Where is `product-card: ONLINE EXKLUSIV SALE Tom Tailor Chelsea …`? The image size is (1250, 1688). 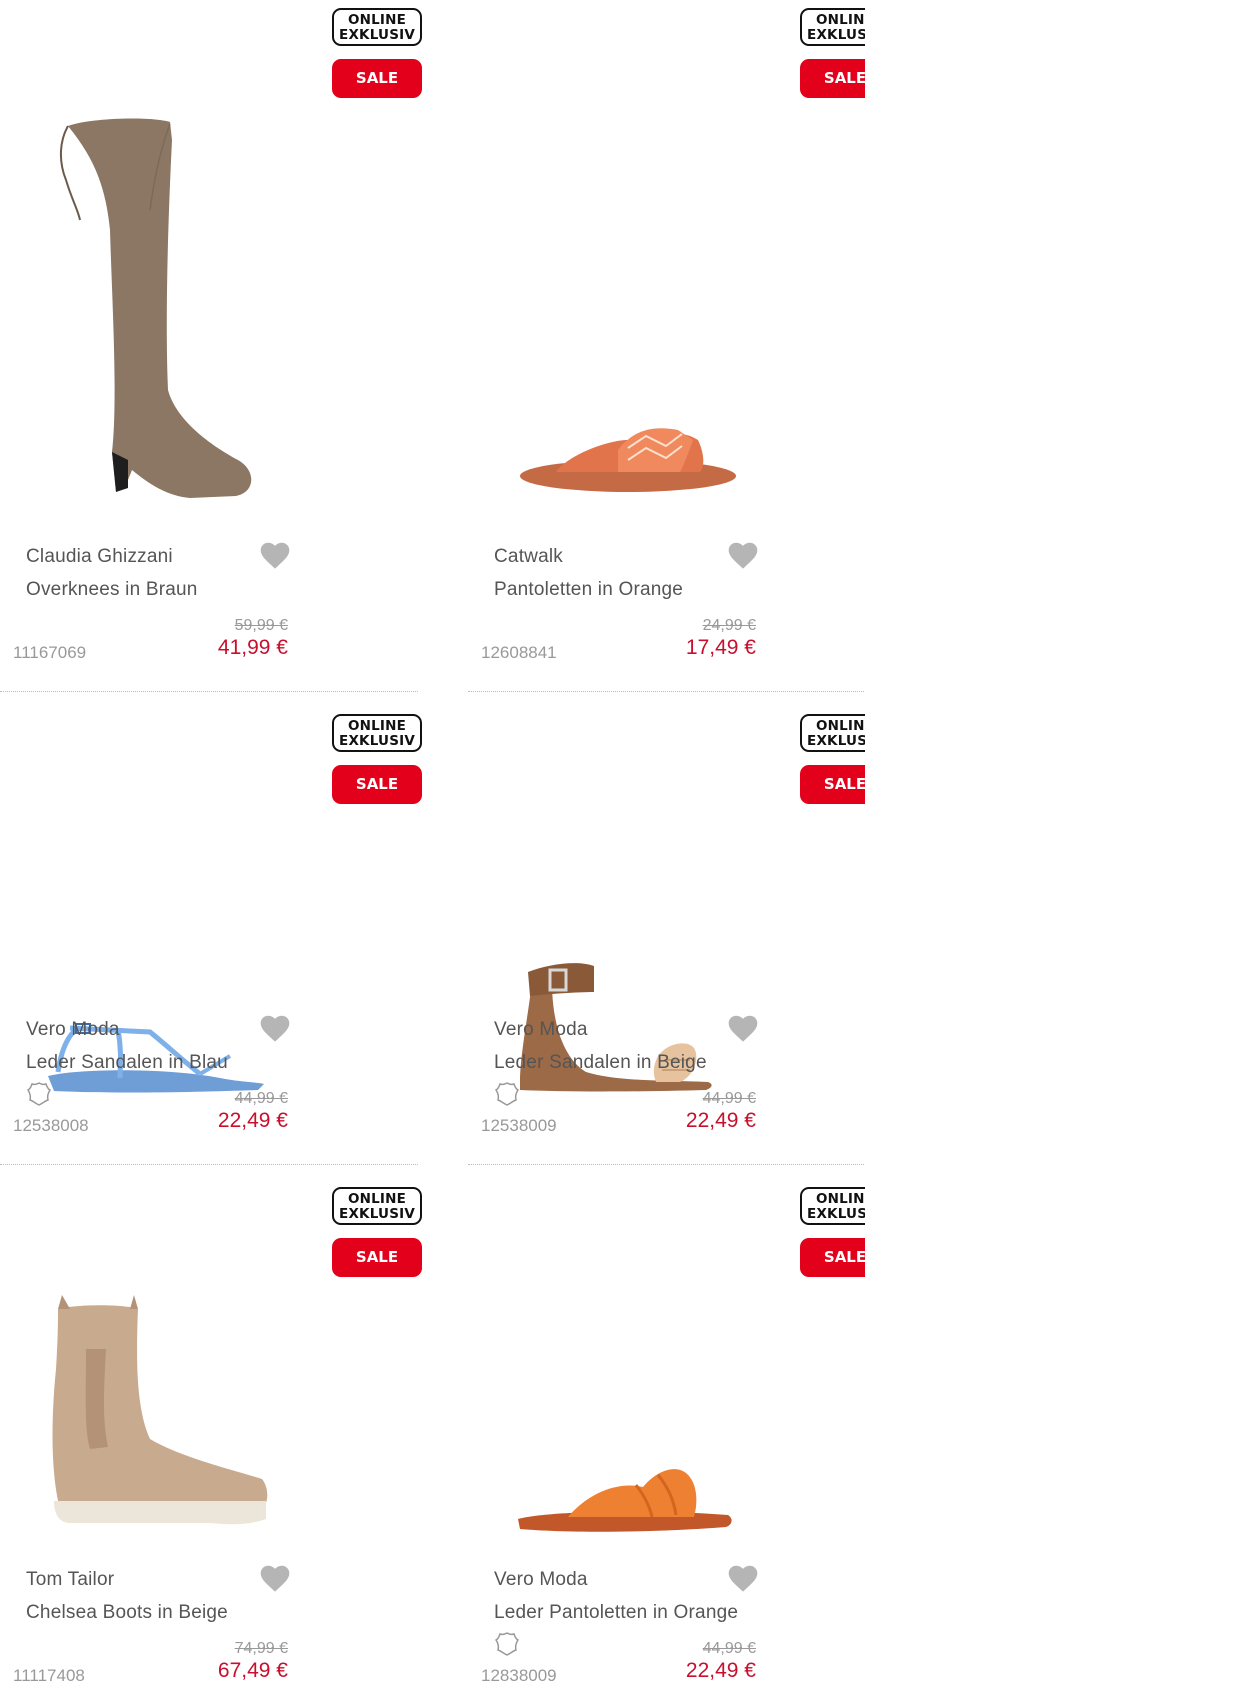
product-card: ONLINE EXKLUSIV SALE Tom Tailor Chelsea … is located at coordinates (211, 1432).